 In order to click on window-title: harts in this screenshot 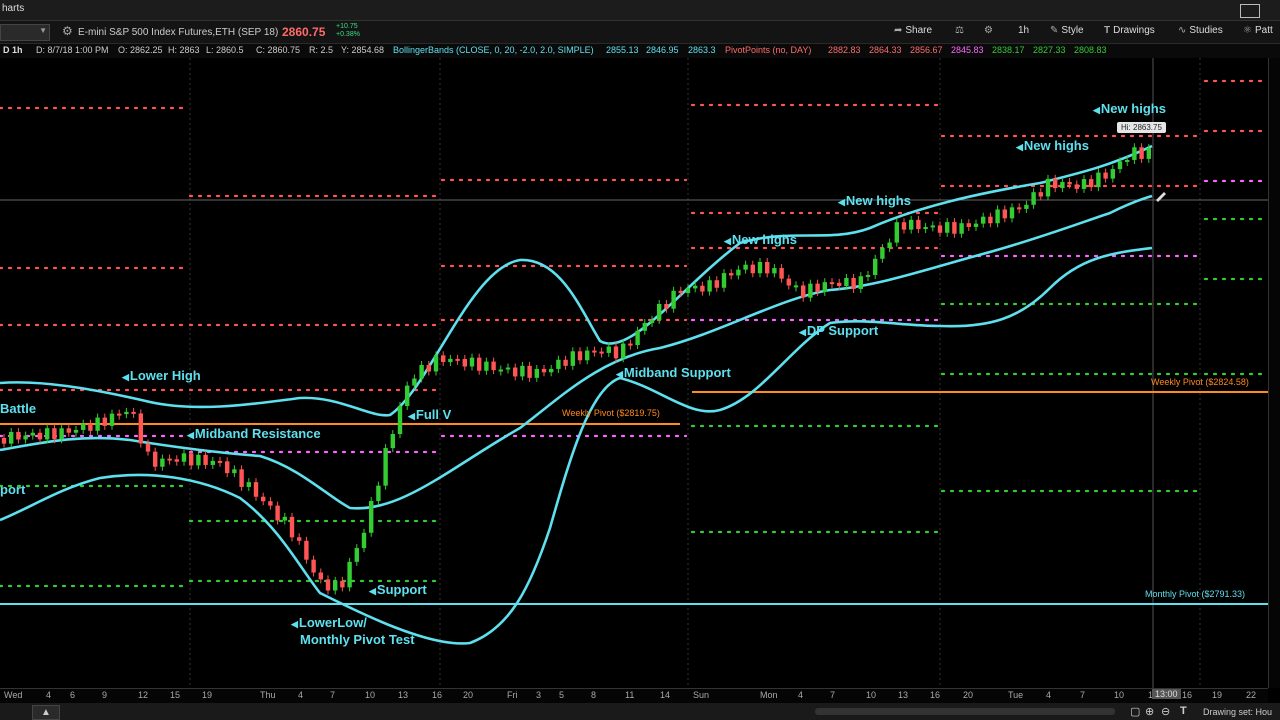, I will do `click(13, 8)`.